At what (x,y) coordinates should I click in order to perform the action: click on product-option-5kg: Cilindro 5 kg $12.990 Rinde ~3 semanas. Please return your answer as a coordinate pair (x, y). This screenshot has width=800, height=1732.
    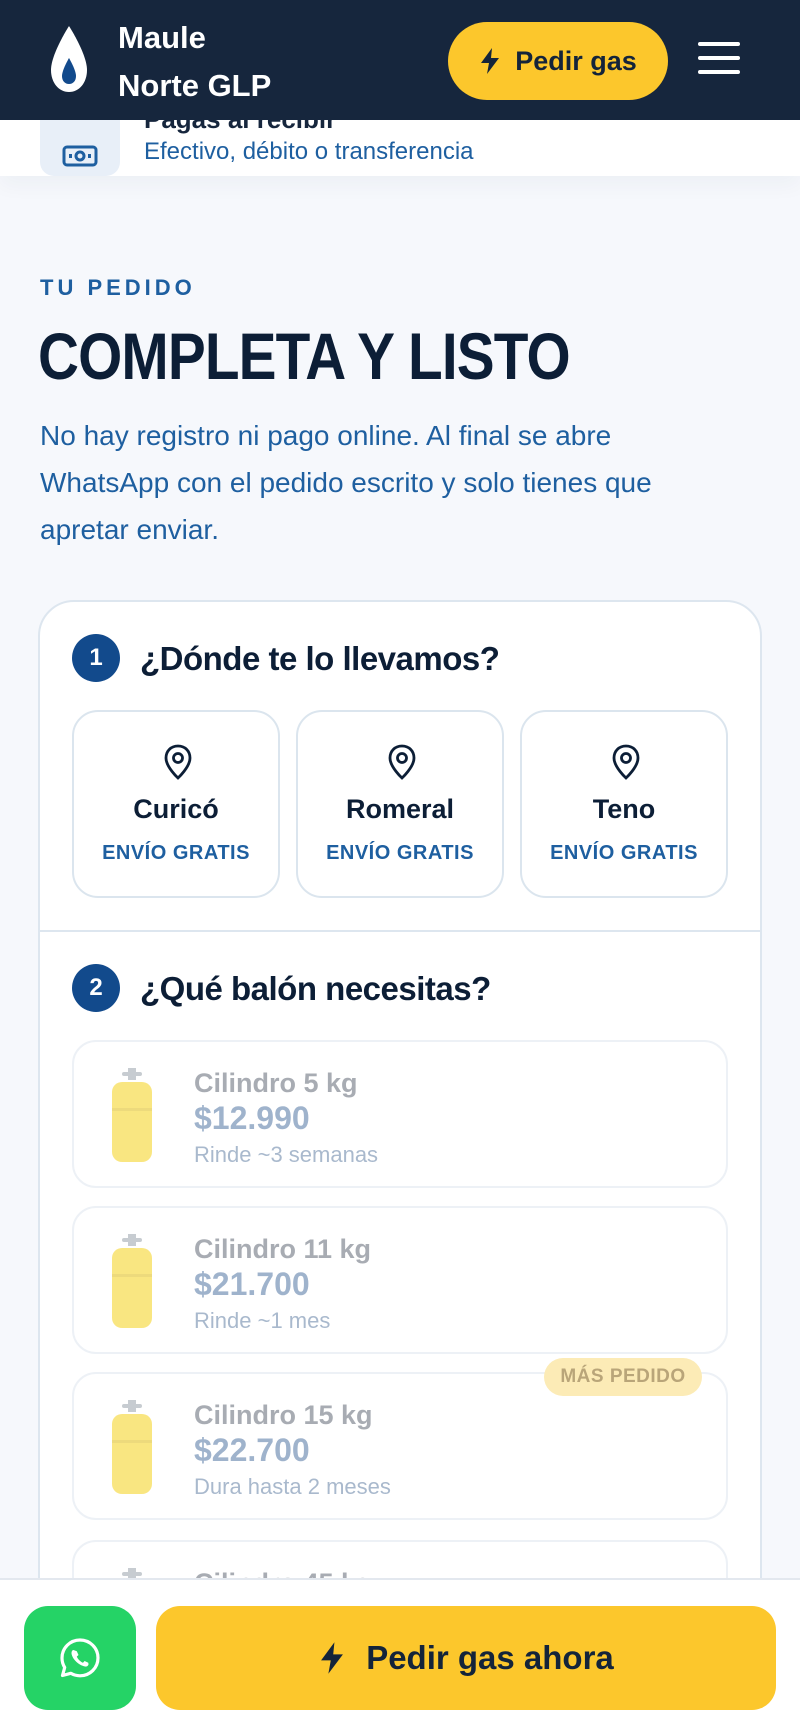
    Looking at the image, I should click on (400, 1114).